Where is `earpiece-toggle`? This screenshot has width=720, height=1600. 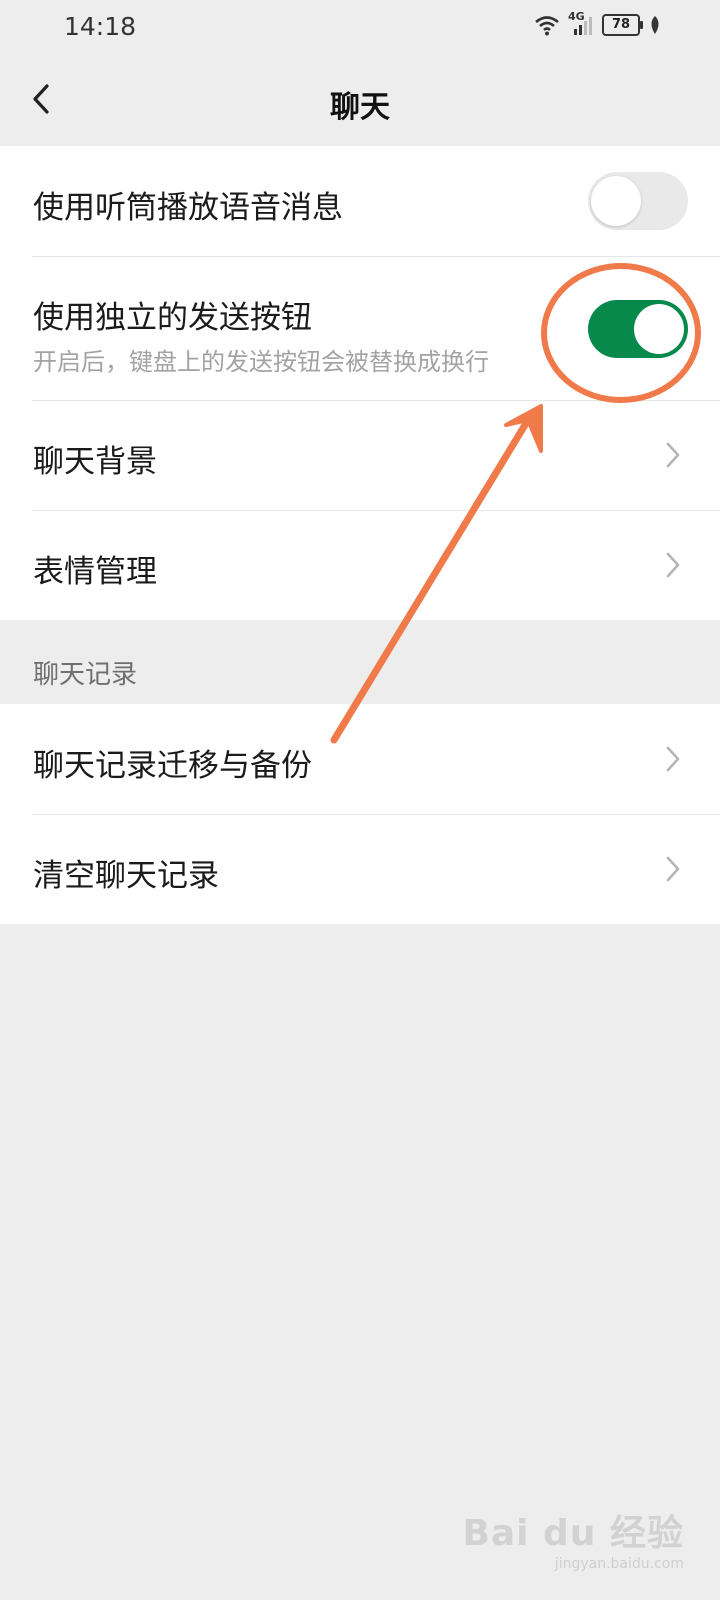
earpiece-toggle is located at coordinates (638, 201).